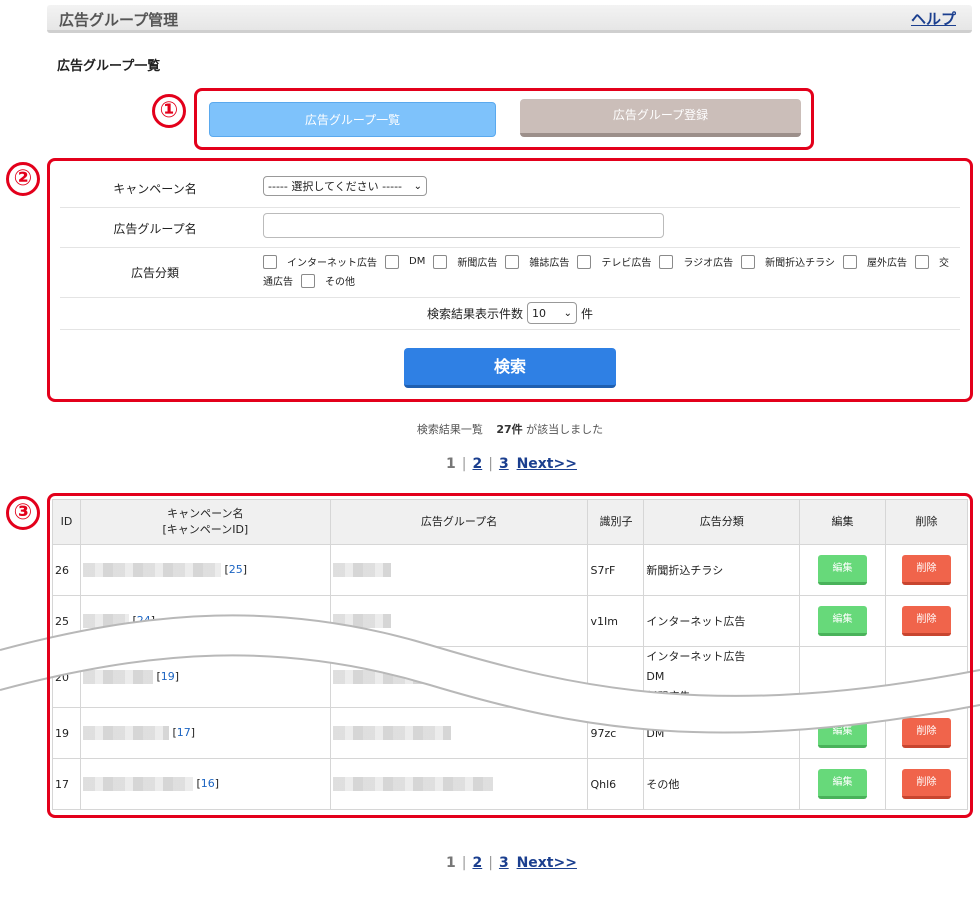 The width and height of the screenshot is (980, 900). I want to click on category-item: 雑誌広告, so click(549, 263).